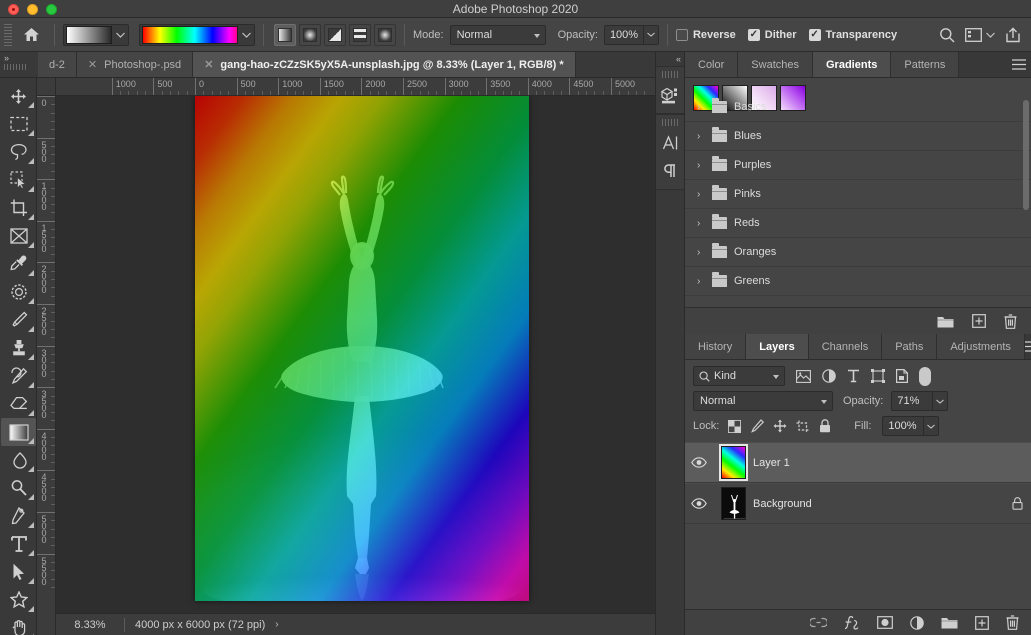 The image size is (1031, 635). I want to click on adjustment-layer-icon, so click(917, 622).